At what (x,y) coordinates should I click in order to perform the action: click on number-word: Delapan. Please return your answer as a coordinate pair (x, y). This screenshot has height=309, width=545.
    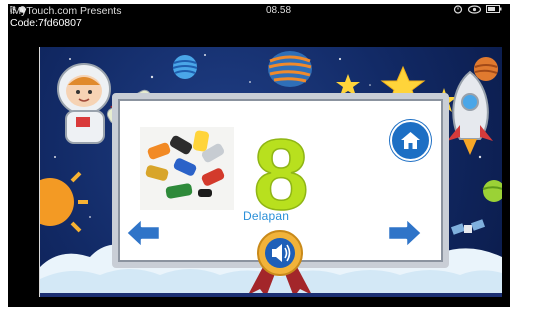
    Looking at the image, I should click on (266, 216).